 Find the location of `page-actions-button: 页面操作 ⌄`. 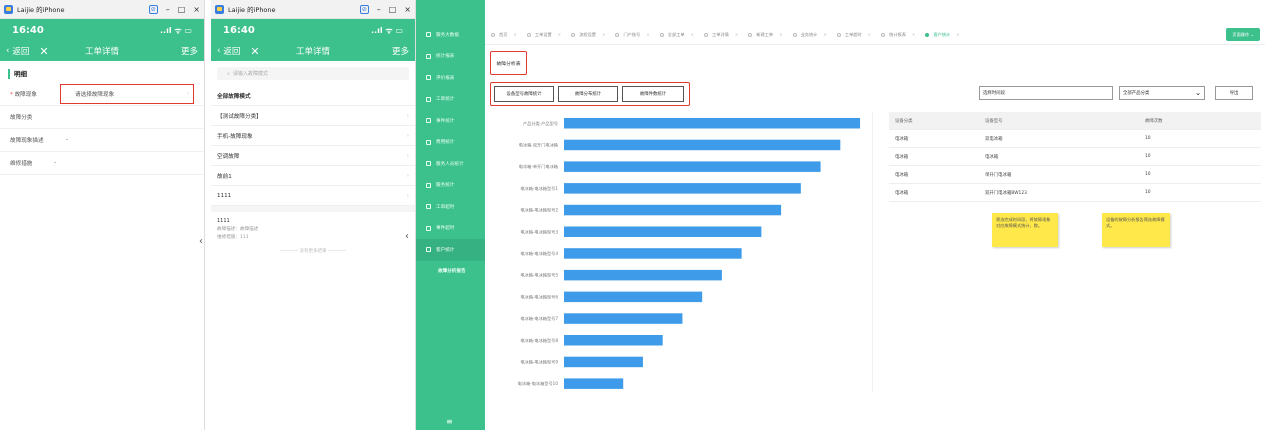

page-actions-button: 页面操作 ⌄ is located at coordinates (1243, 34).